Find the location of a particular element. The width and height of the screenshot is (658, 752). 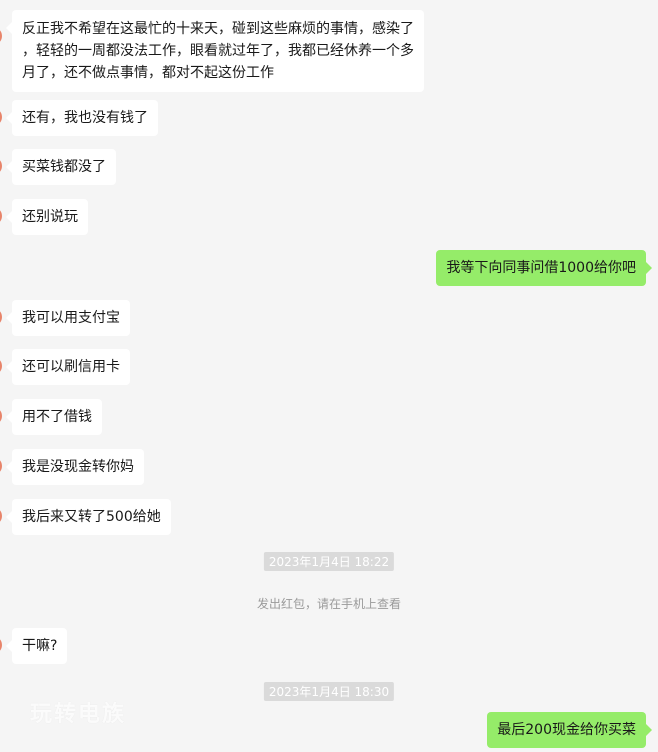

message-text: 我可以用支付宝 is located at coordinates (71, 318).